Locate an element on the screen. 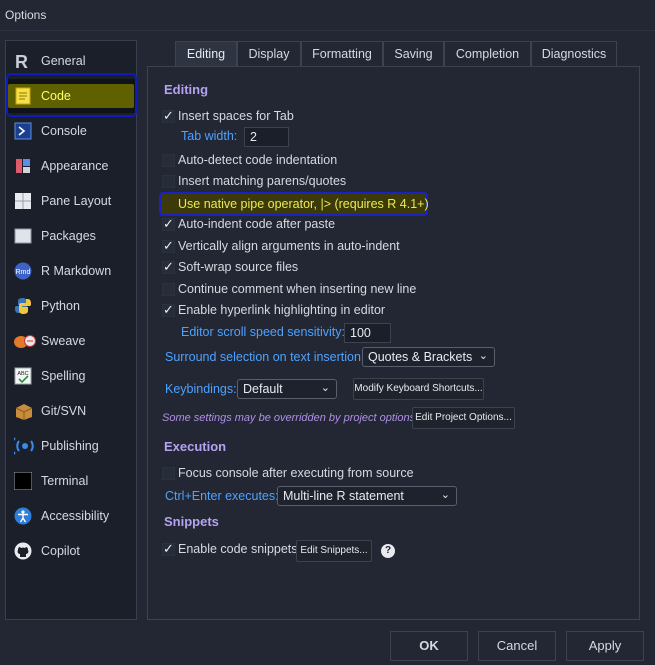  r-logo-icon: R is located at coordinates (23, 62).